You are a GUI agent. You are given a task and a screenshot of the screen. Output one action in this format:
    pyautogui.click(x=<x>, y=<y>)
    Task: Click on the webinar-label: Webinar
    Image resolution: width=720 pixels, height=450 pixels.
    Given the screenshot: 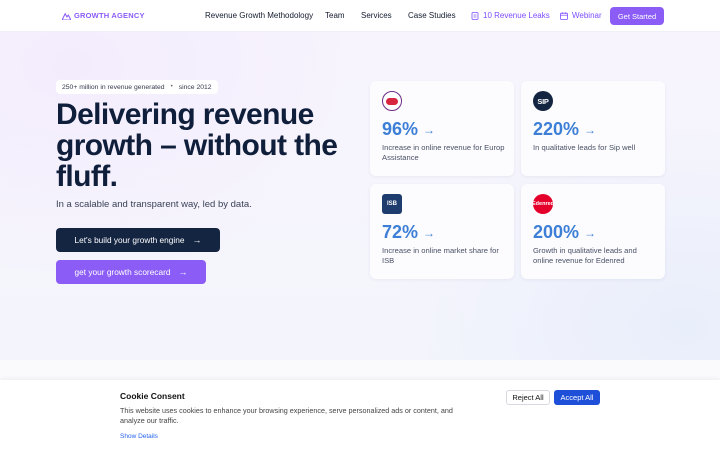 What is the action you would take?
    pyautogui.click(x=587, y=15)
    